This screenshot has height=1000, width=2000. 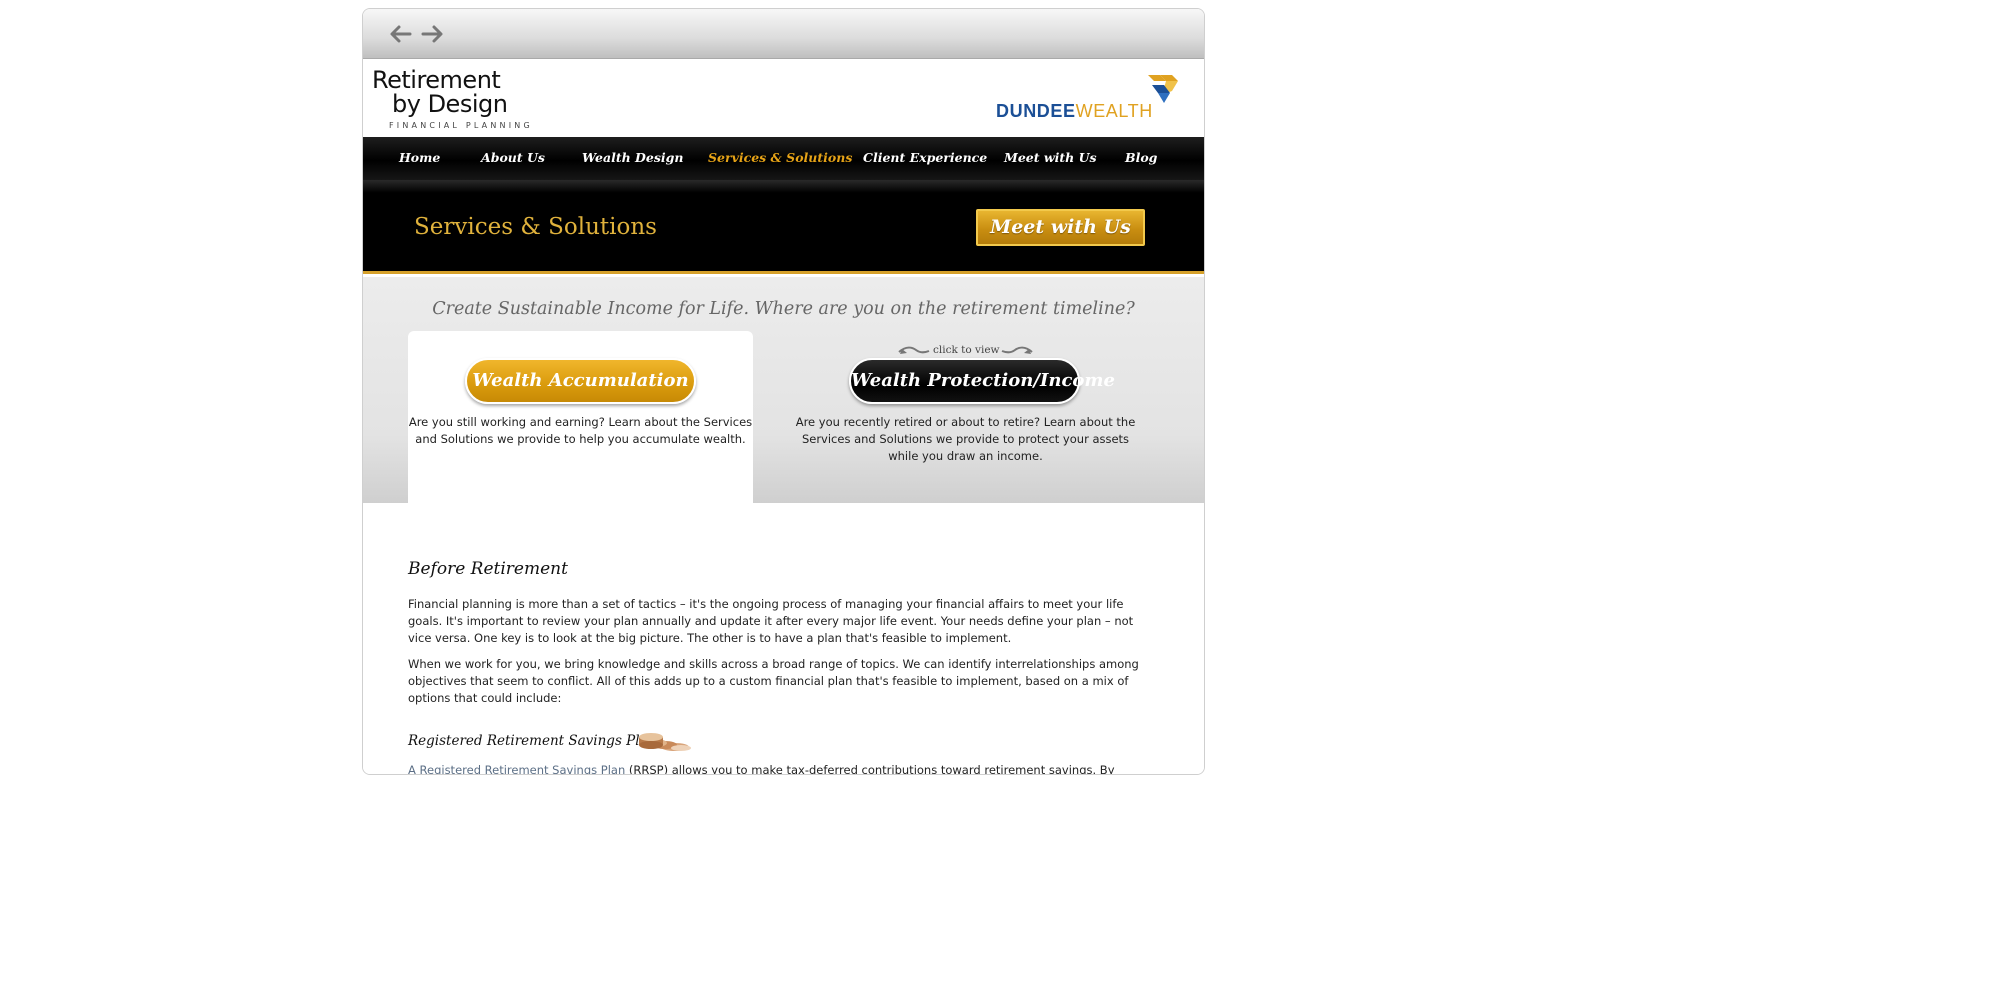 I want to click on partner-wordmark: DUNDEEWEALTH, so click(x=1074, y=111).